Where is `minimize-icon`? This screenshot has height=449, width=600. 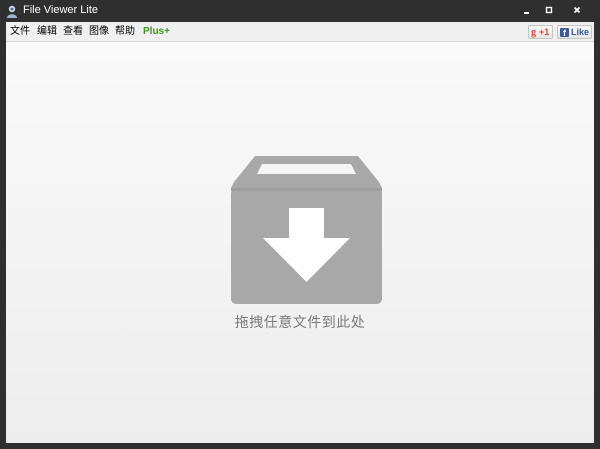 minimize-icon is located at coordinates (526, 13).